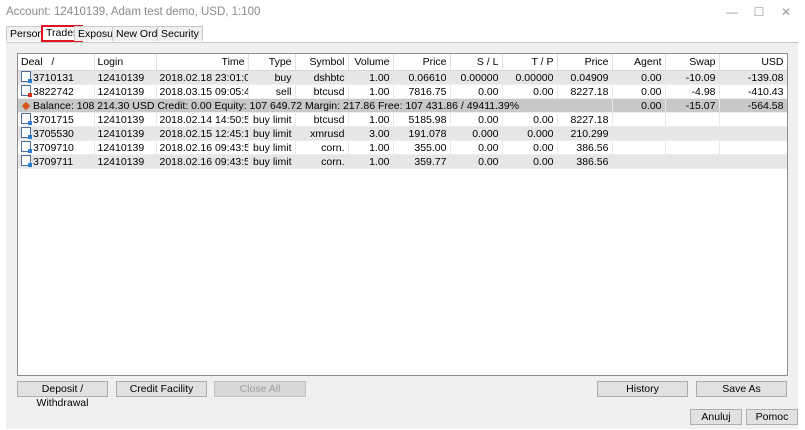 Image resolution: width=805 pixels, height=430 pixels. Describe the element at coordinates (26, 91) in the screenshot. I see `sell-position-icon` at that location.